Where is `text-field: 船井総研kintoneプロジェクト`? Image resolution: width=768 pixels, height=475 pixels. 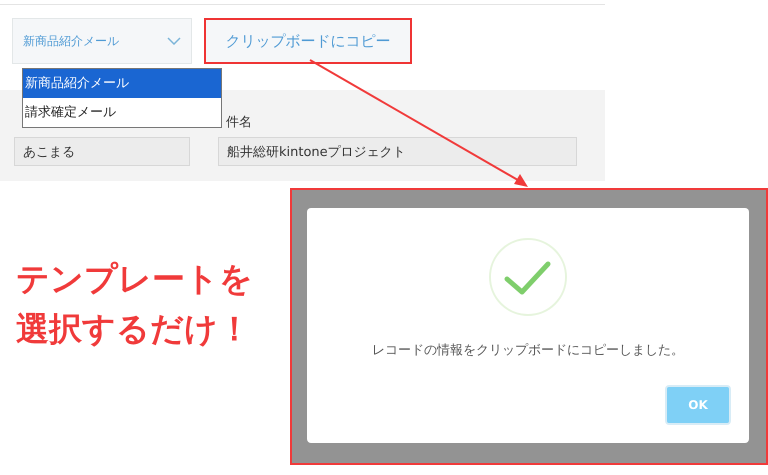
text-field: 船井総研kintoneプロジェクト is located at coordinates (397, 151).